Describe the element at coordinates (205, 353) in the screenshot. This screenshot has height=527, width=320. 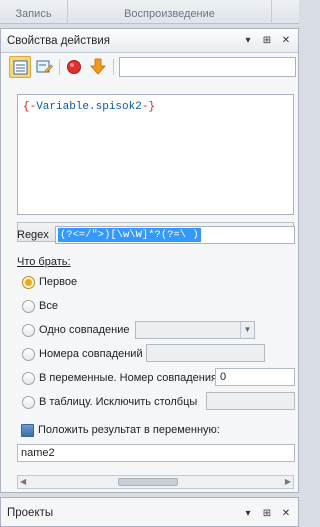
I see `match-numbers-input` at that location.